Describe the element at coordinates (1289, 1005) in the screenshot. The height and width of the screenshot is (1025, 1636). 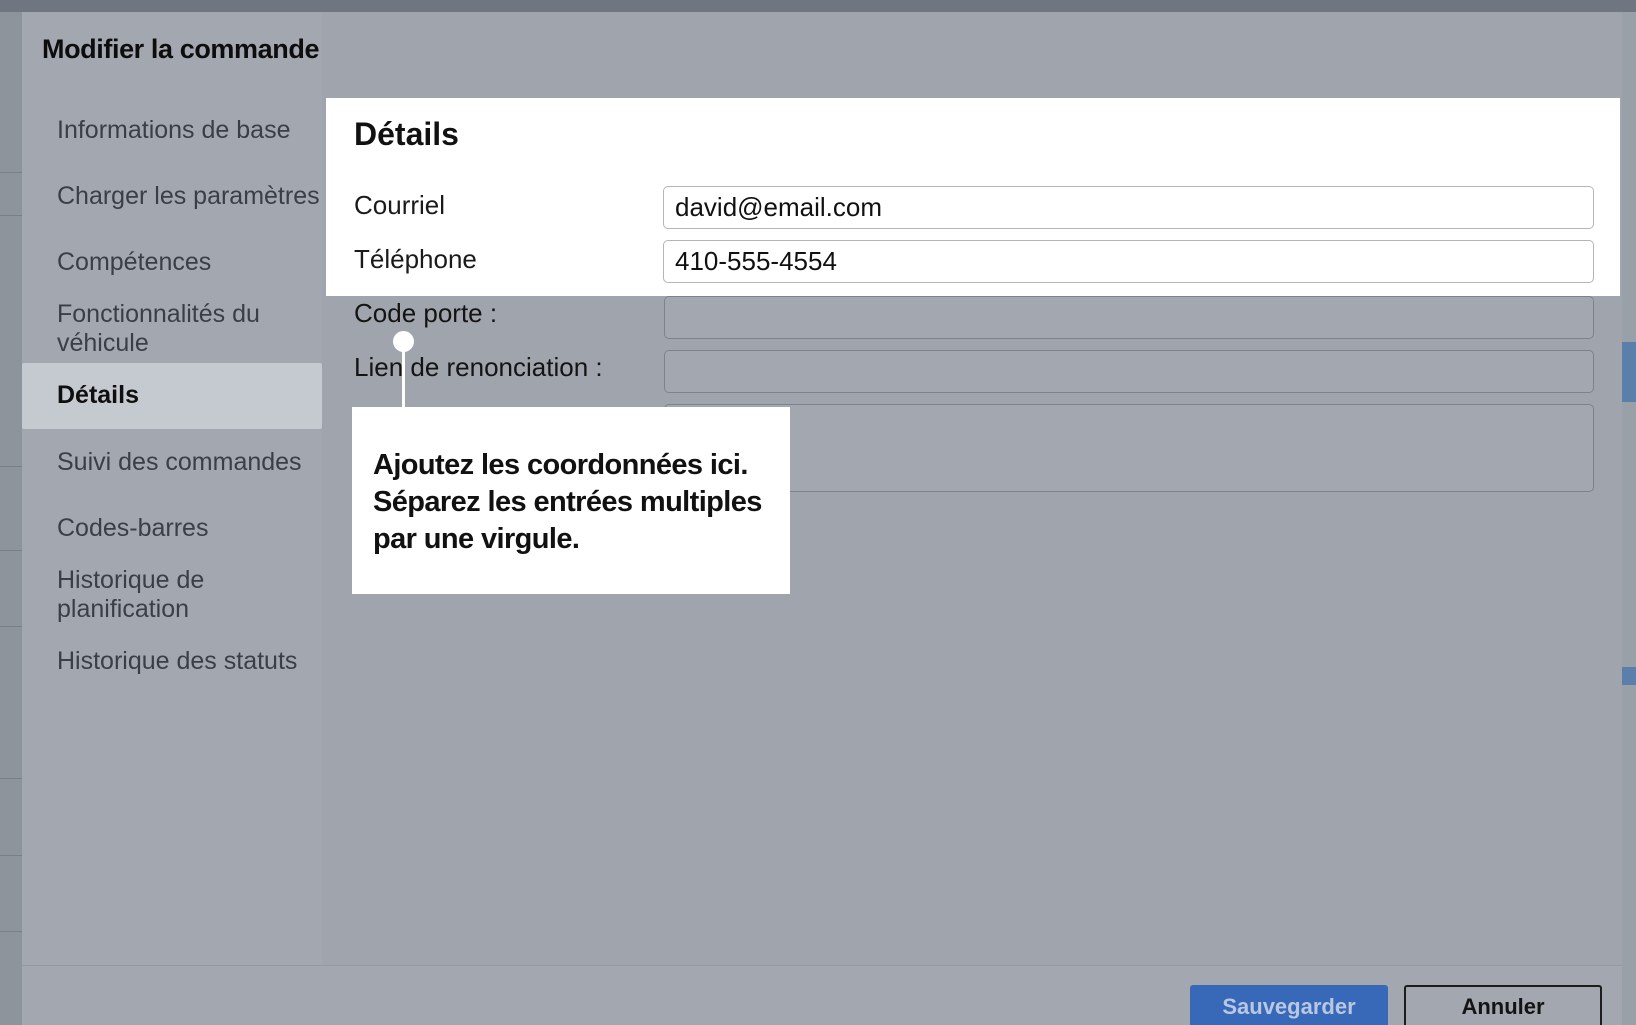
I see `save-button: Sauvegarder` at that location.